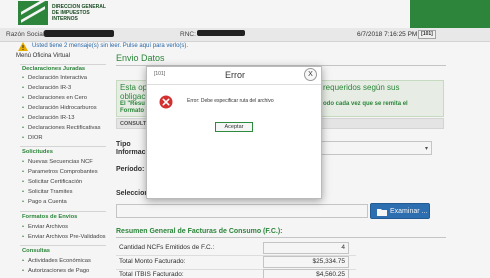 The image size is (490, 278). I want to click on dialog-title: Error, so click(235, 75).